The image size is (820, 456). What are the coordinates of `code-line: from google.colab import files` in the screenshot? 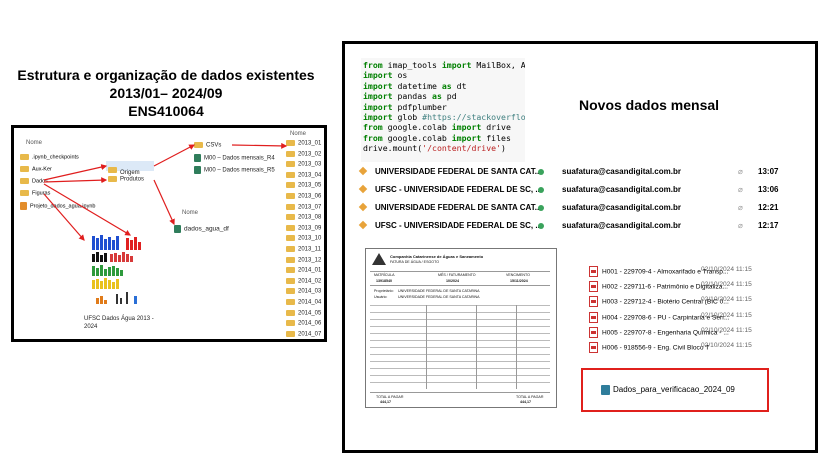 It's located at (437, 137).